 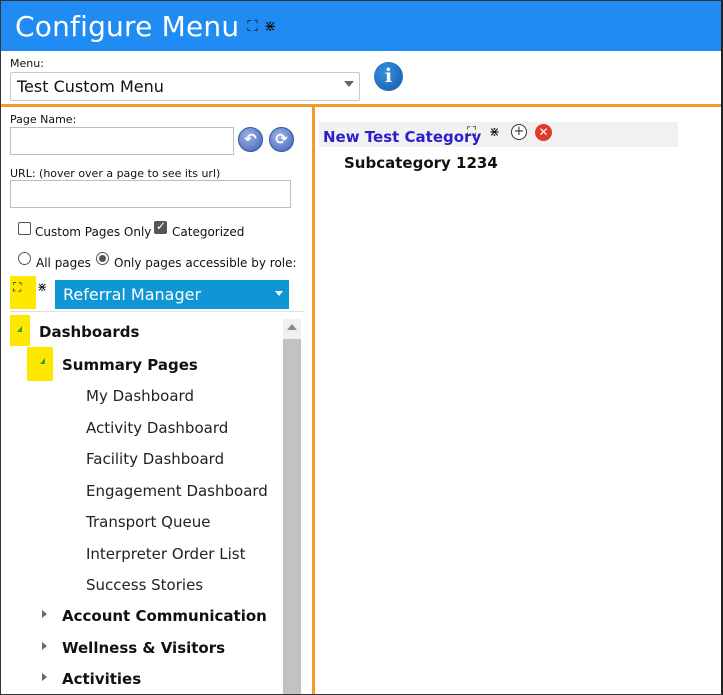 I want to click on tree-page-item: Interpreter Order List, so click(x=165, y=554).